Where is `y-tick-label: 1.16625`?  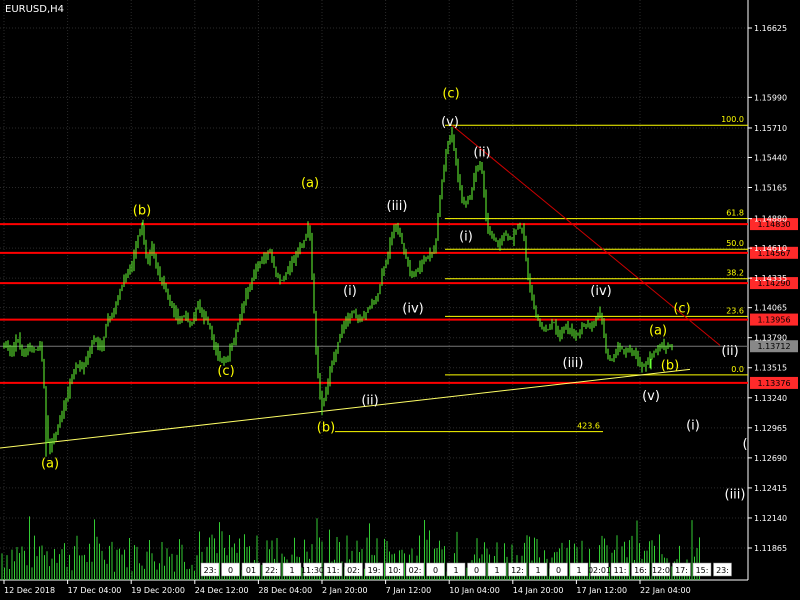
y-tick-label: 1.16625 is located at coordinates (770, 28).